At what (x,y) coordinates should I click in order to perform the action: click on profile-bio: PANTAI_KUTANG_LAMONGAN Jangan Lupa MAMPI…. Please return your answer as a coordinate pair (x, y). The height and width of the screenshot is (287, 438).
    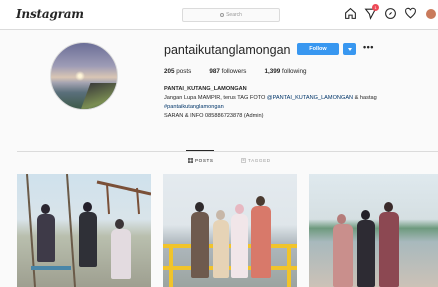
    Looking at the image, I should click on (299, 103).